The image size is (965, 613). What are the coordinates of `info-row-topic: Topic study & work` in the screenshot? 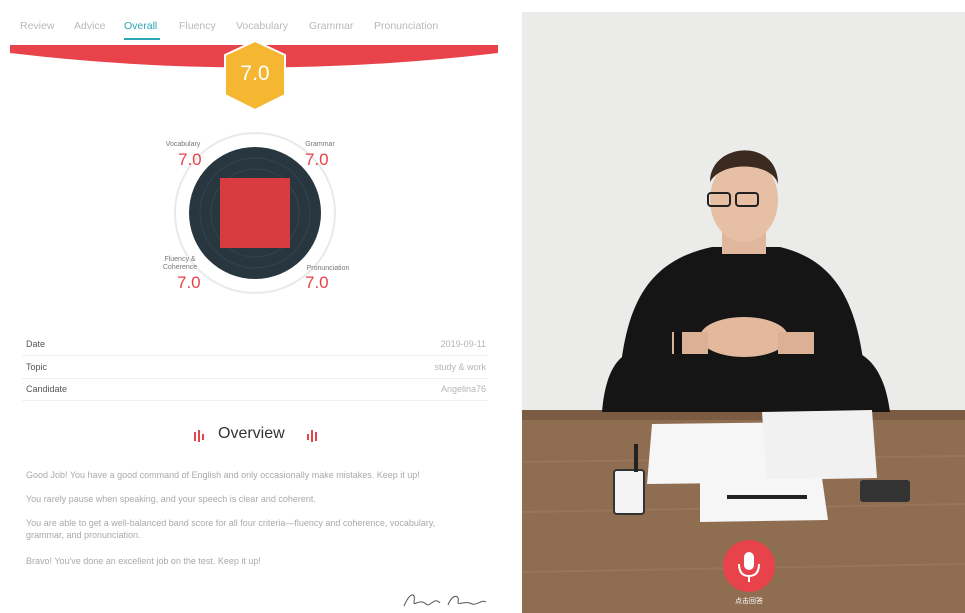 It's located at (255, 367).